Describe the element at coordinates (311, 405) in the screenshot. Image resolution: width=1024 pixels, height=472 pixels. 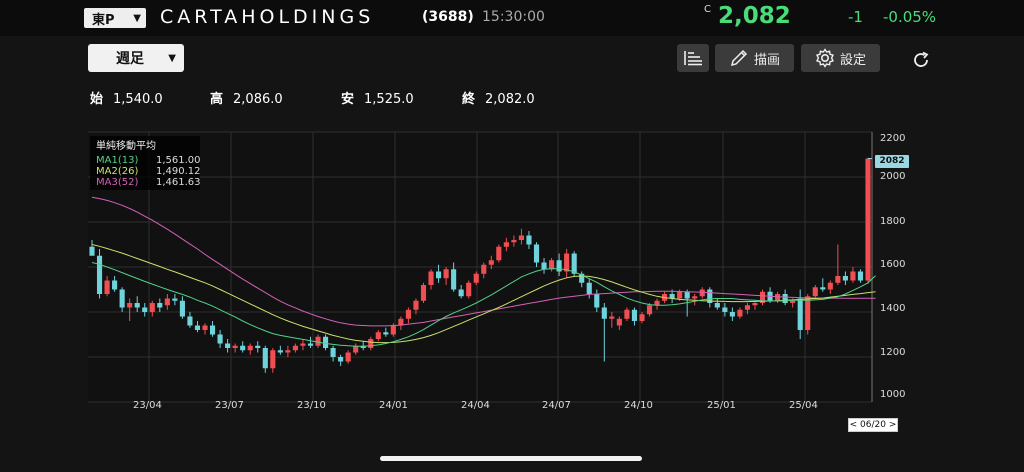
I see `x-tick: 23/10` at that location.